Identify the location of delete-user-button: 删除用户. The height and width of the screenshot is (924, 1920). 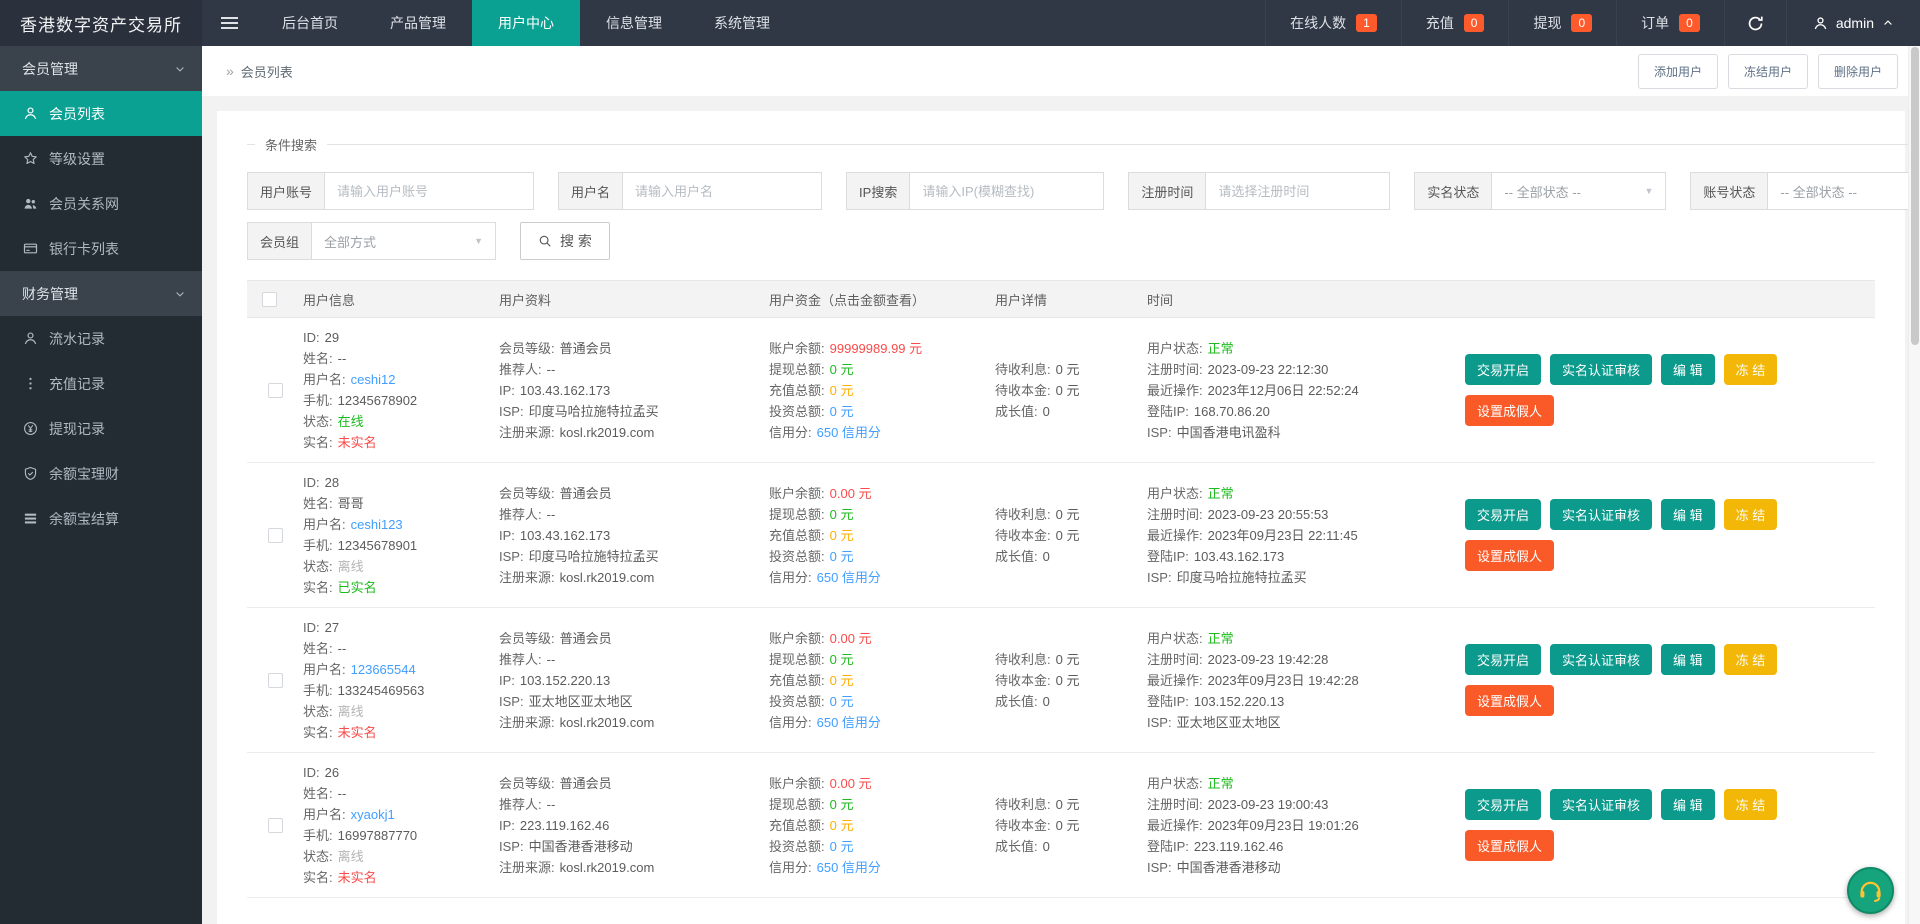
(1857, 71).